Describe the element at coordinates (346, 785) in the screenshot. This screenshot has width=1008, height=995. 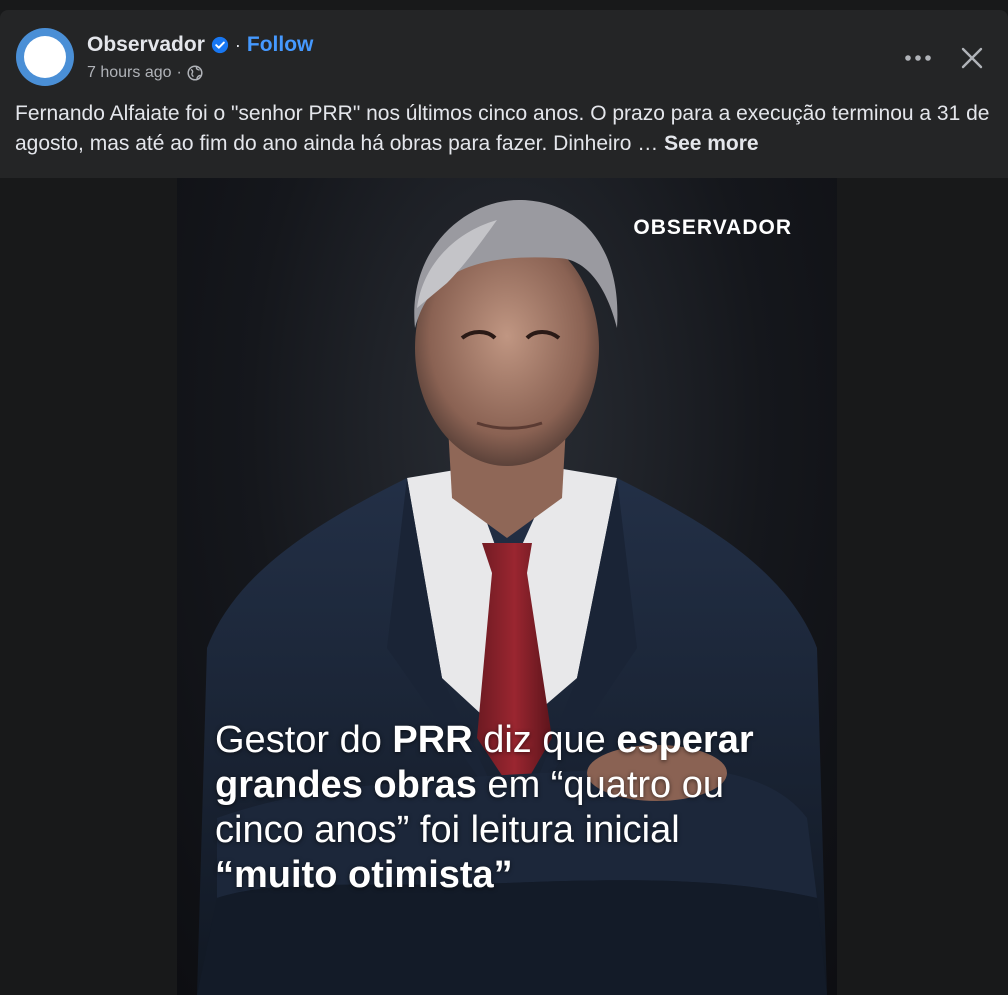
I see `headline-part: grandes obras` at that location.